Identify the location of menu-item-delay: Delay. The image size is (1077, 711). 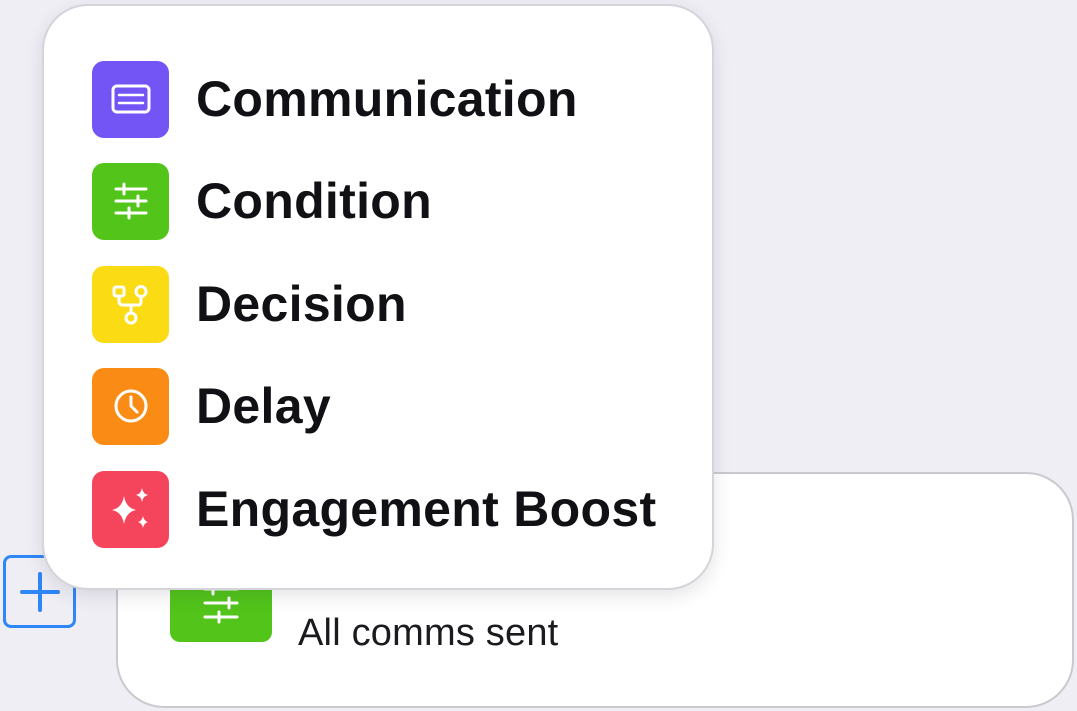
(211, 406).